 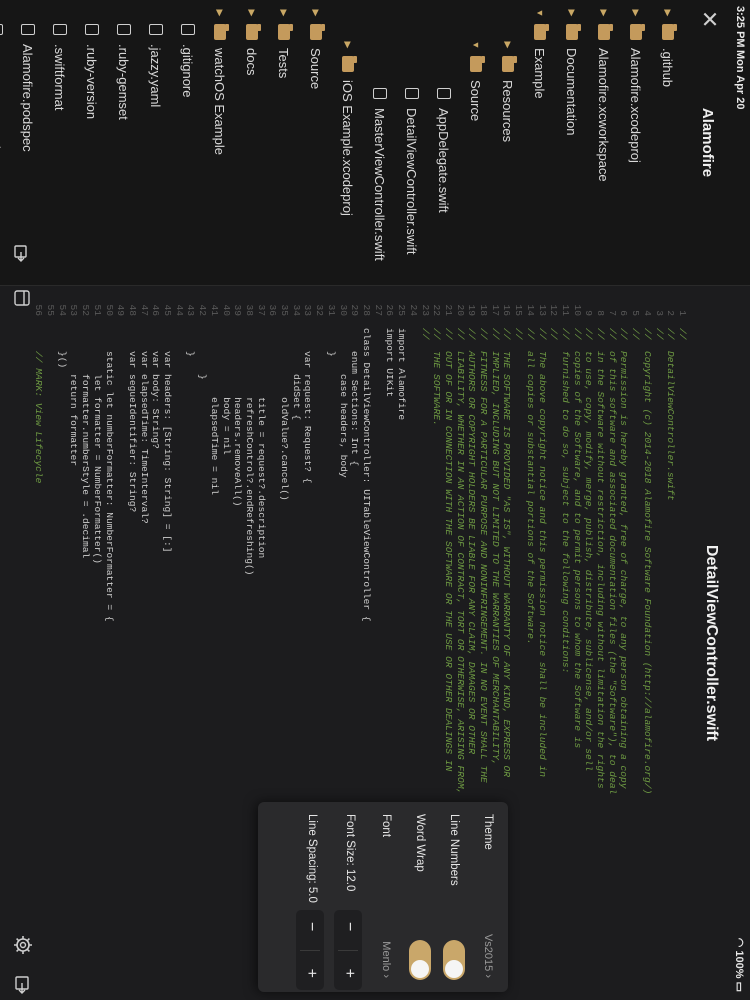 I want to click on line-number: 53, so click(x=74, y=310).